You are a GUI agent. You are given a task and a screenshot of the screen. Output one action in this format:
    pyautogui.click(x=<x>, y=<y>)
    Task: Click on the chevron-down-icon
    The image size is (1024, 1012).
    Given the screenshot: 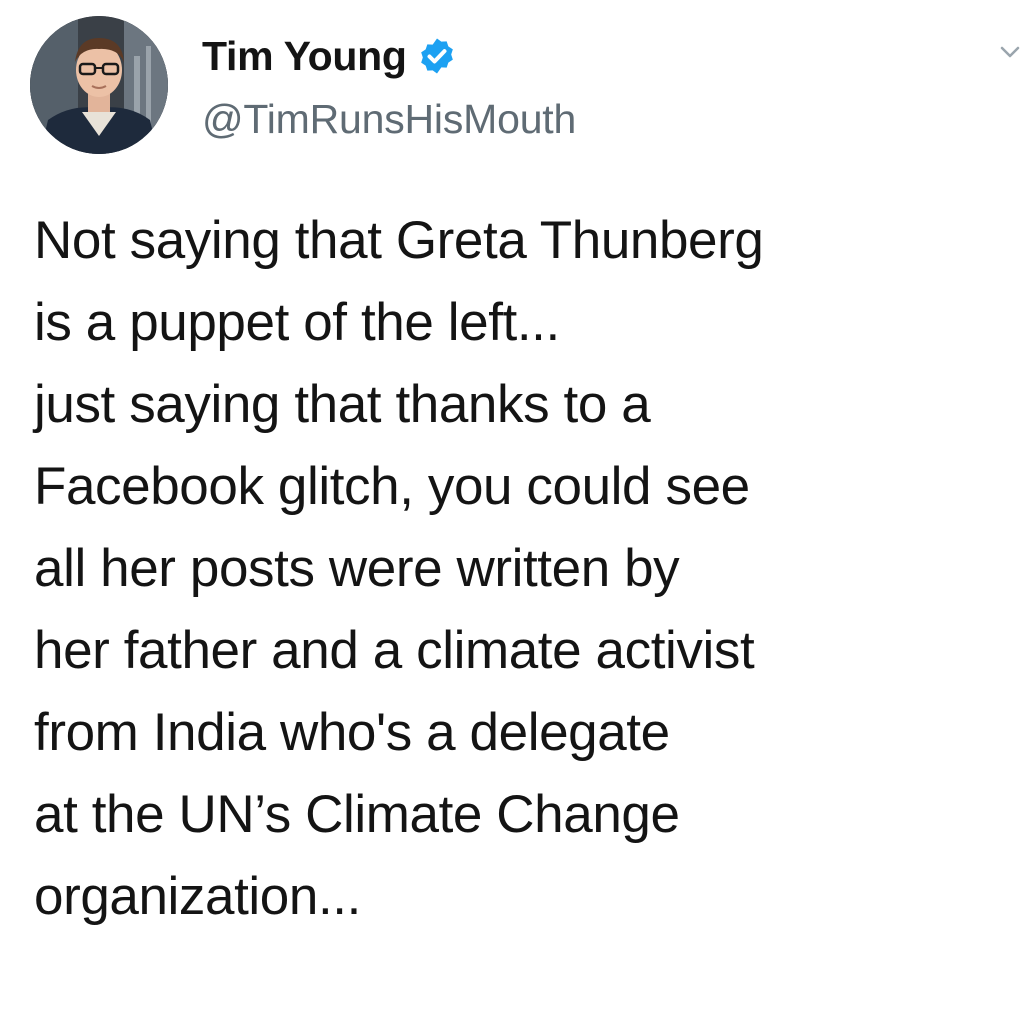 What is the action you would take?
    pyautogui.click(x=1010, y=52)
    